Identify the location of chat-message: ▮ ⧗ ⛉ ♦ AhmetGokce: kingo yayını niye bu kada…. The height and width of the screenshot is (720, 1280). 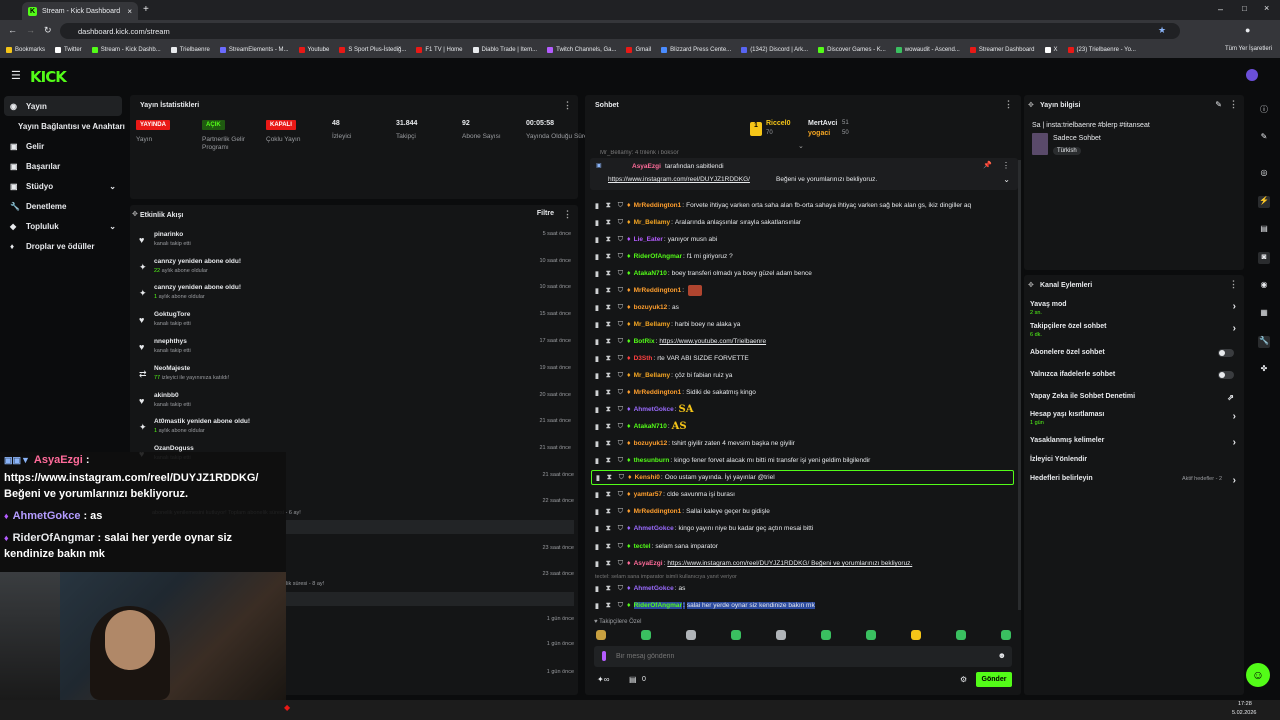
(805, 528).